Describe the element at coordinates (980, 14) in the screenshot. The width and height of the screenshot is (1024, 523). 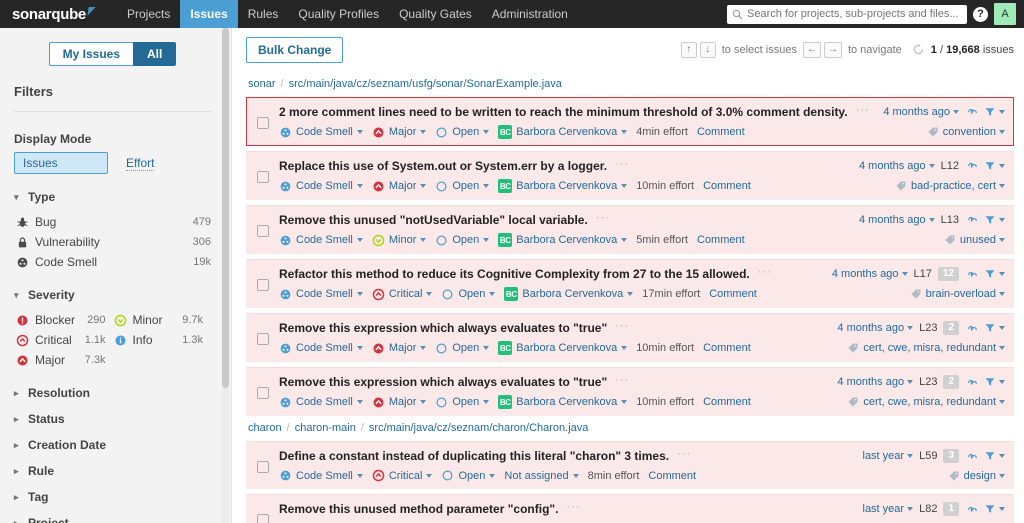
I see `help-button: ?` at that location.